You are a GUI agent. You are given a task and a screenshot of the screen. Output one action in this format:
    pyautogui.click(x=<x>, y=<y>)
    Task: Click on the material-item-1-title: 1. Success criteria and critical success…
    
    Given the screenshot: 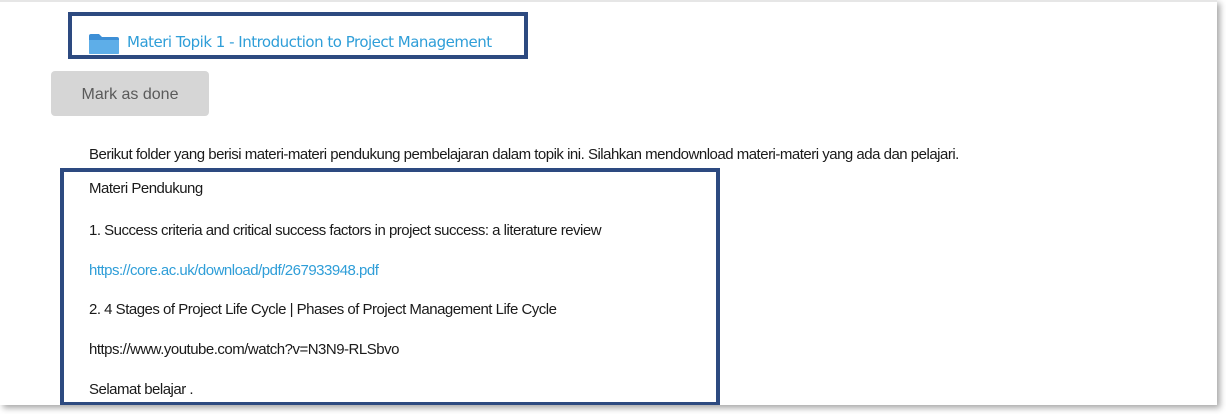 What is the action you would take?
    pyautogui.click(x=345, y=230)
    